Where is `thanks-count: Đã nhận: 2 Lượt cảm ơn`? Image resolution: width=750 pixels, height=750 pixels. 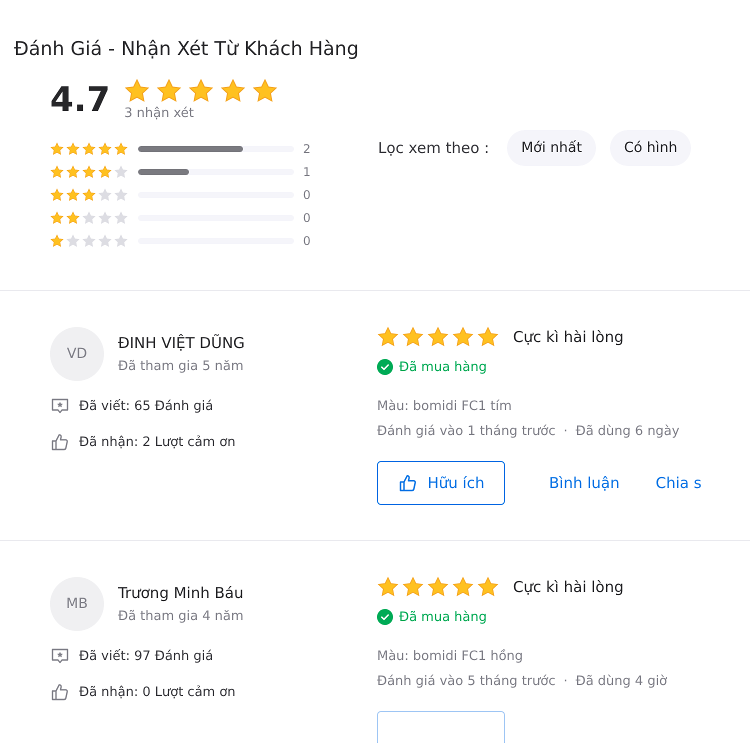
thanks-count: Đã nhận: 2 Lượt cảm ơn is located at coordinates (157, 442).